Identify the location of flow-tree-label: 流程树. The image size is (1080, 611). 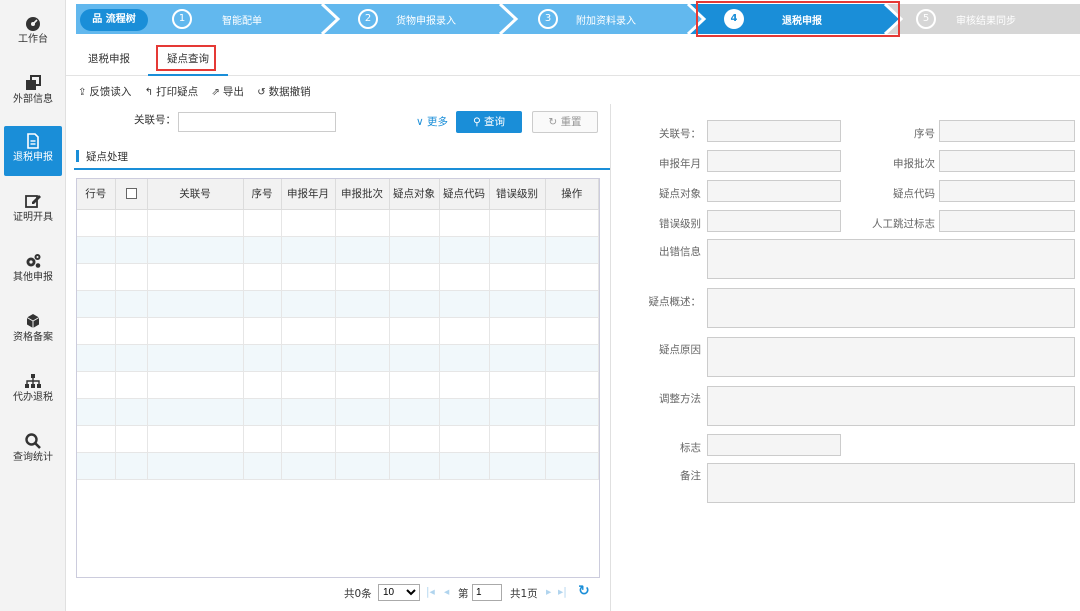
(120, 19).